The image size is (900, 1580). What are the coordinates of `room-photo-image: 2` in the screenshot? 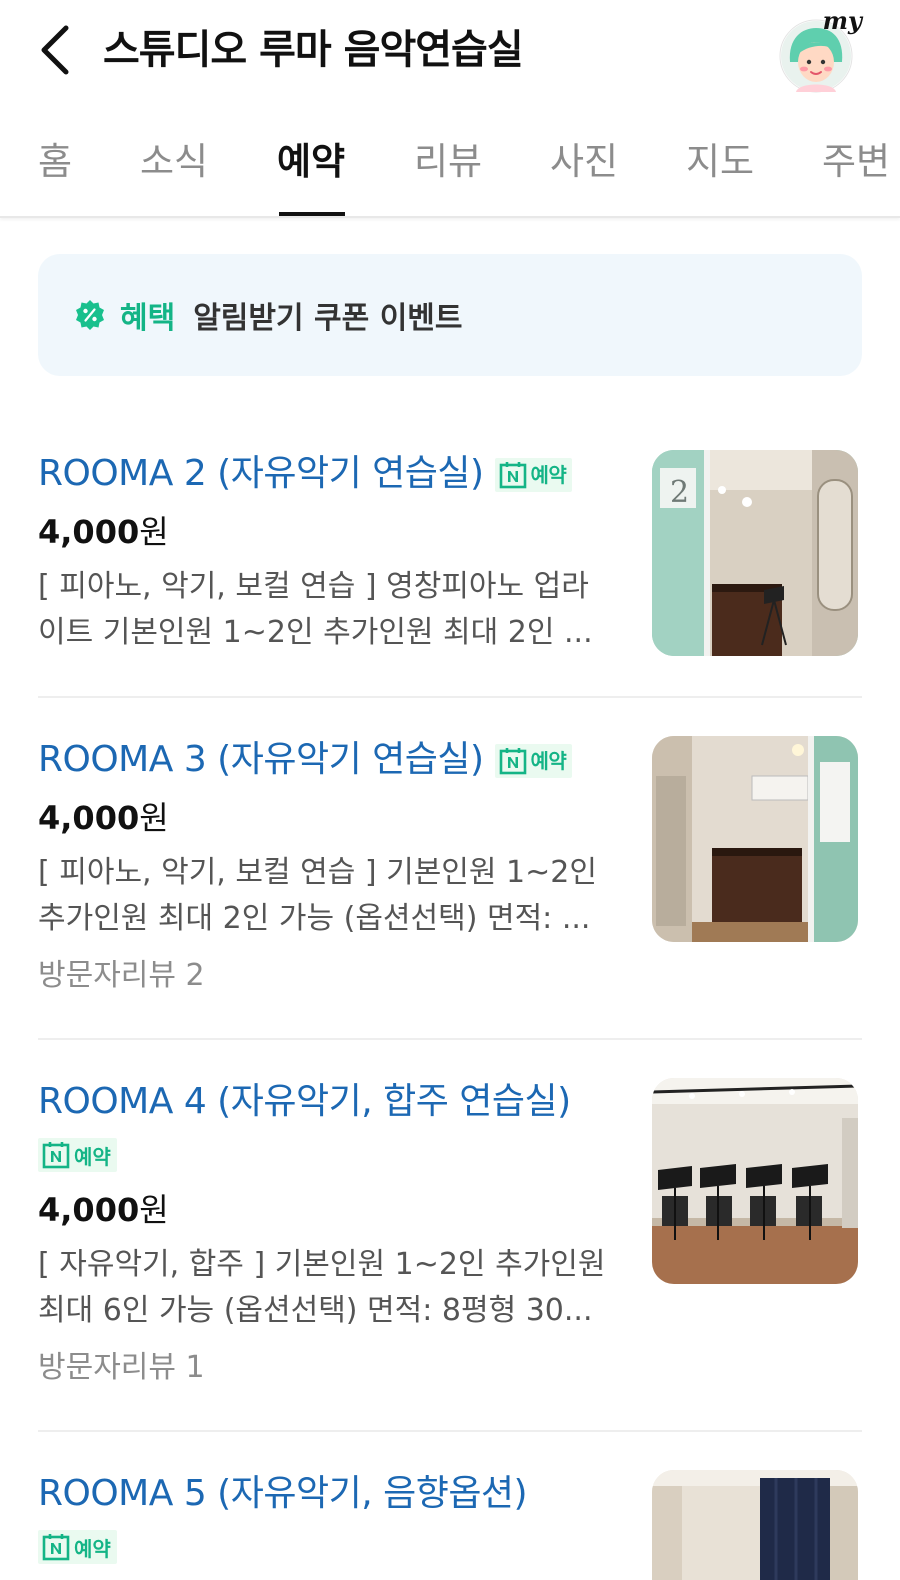 It's located at (755, 553).